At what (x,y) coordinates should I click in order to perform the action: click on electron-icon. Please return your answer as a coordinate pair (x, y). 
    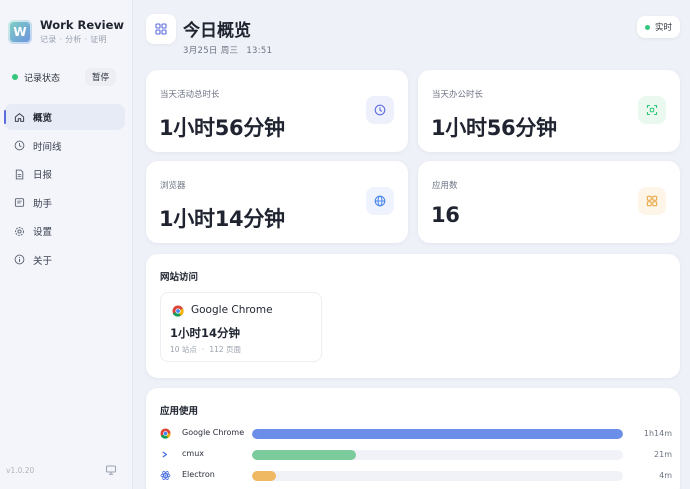
    Looking at the image, I should click on (165, 475).